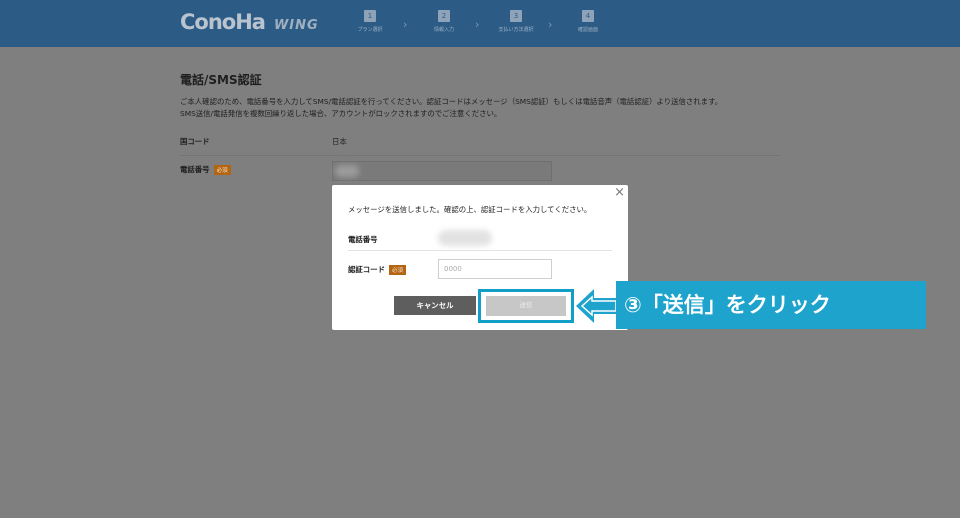 The width and height of the screenshot is (960, 518). I want to click on instruction-callout: ③「送信」をクリック, so click(771, 305).